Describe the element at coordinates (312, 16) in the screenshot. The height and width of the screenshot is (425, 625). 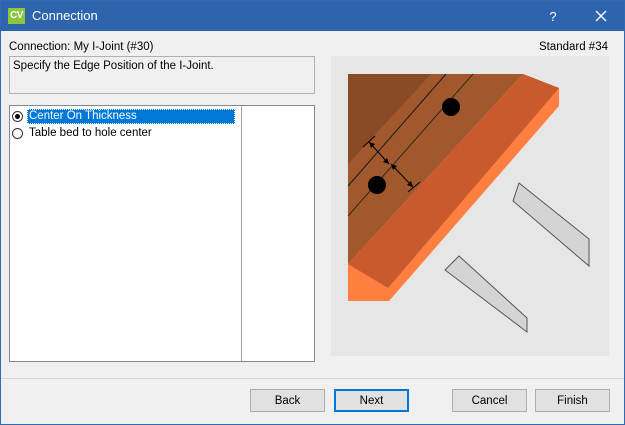
I see `title-bar: CV Connection ?` at that location.